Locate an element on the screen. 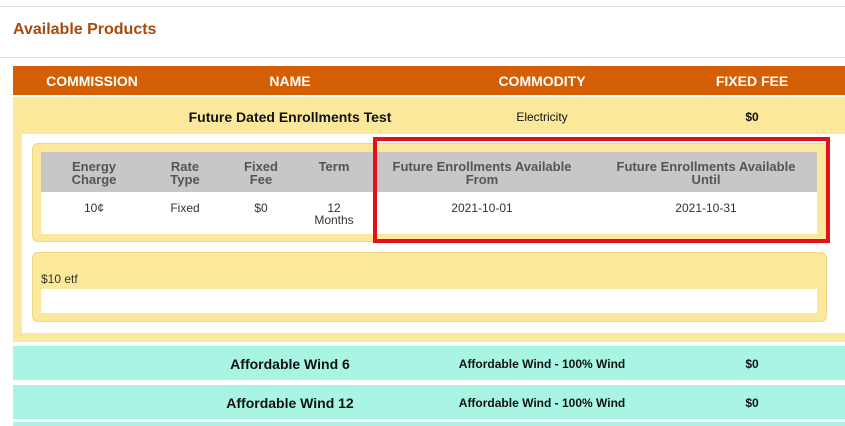  value-term: 12 Months is located at coordinates (334, 214).